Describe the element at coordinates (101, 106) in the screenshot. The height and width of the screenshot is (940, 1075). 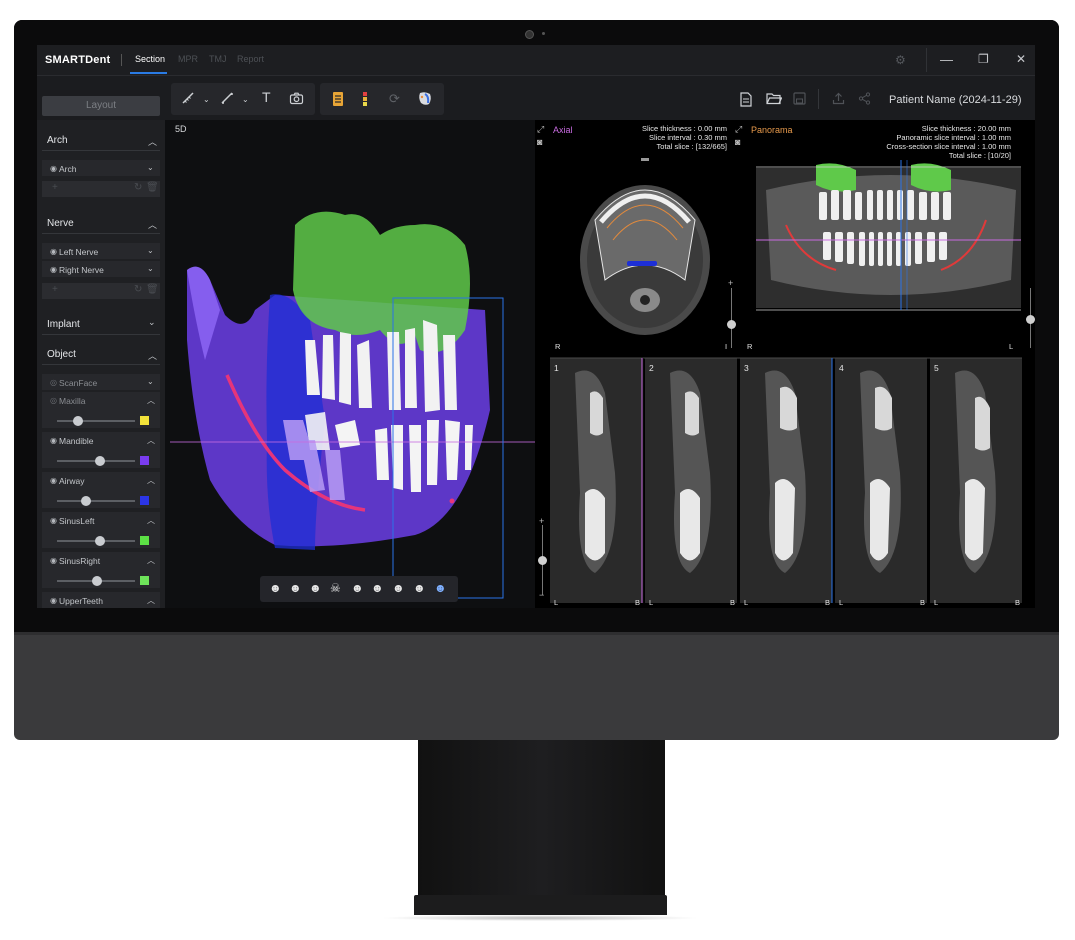
I see `layout-button: Layout` at that location.